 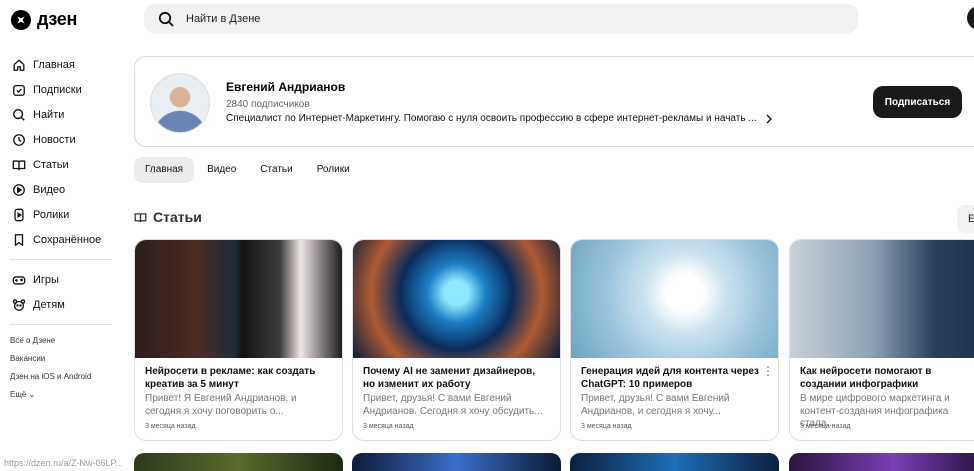 What do you see at coordinates (19, 189) in the screenshot?
I see `video-icon` at bounding box center [19, 189].